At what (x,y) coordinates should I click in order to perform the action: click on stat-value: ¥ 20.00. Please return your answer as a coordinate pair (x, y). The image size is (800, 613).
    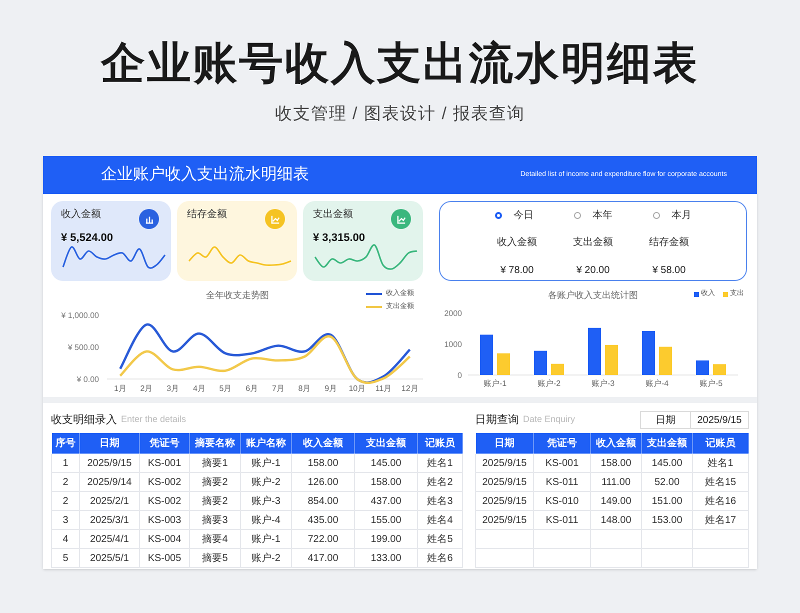
    Looking at the image, I should click on (593, 271).